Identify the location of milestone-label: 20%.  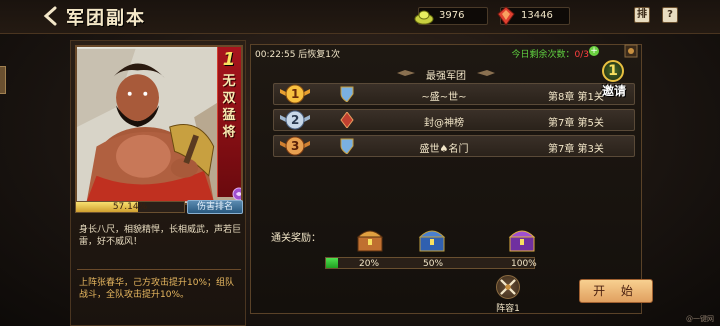
(369, 264).